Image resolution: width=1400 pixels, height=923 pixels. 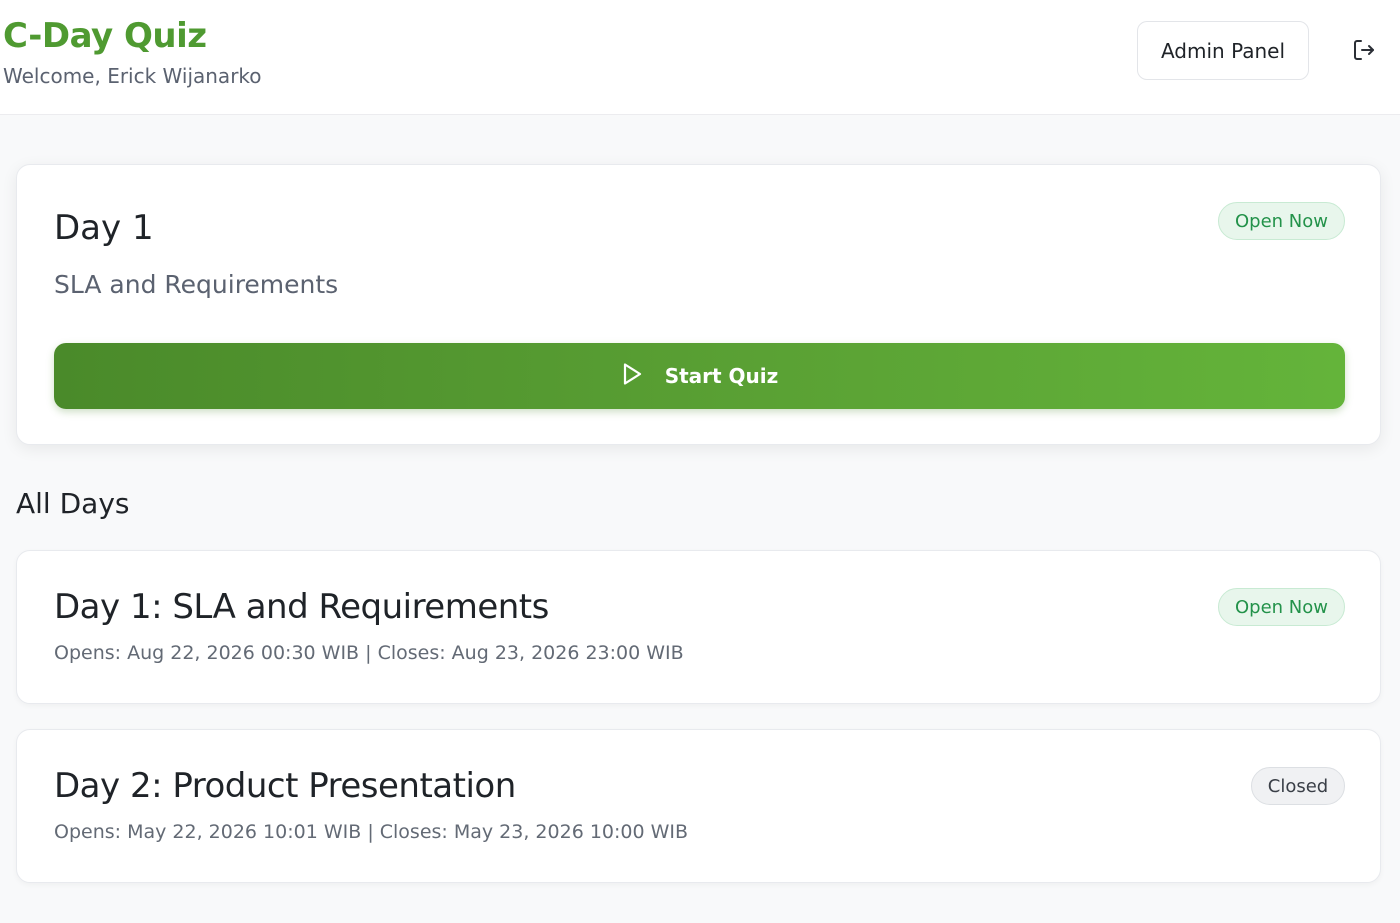 What do you see at coordinates (1223, 50) in the screenshot?
I see `admin-panel-button: Admin Panel` at bounding box center [1223, 50].